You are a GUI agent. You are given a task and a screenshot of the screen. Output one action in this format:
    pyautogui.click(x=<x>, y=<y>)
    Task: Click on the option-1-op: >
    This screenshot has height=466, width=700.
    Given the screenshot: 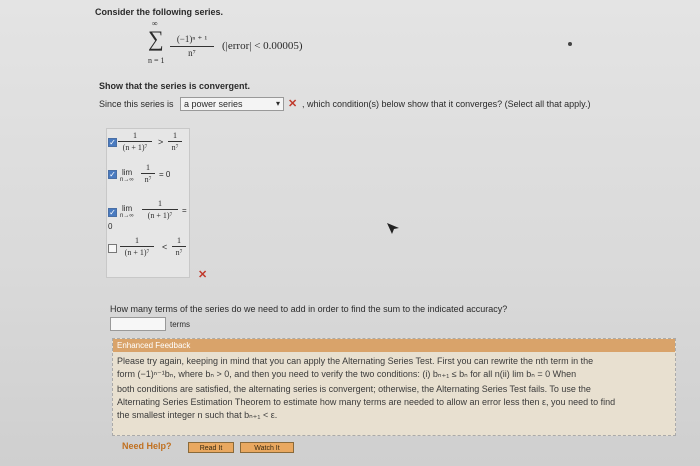 What is the action you would take?
    pyautogui.click(x=161, y=142)
    